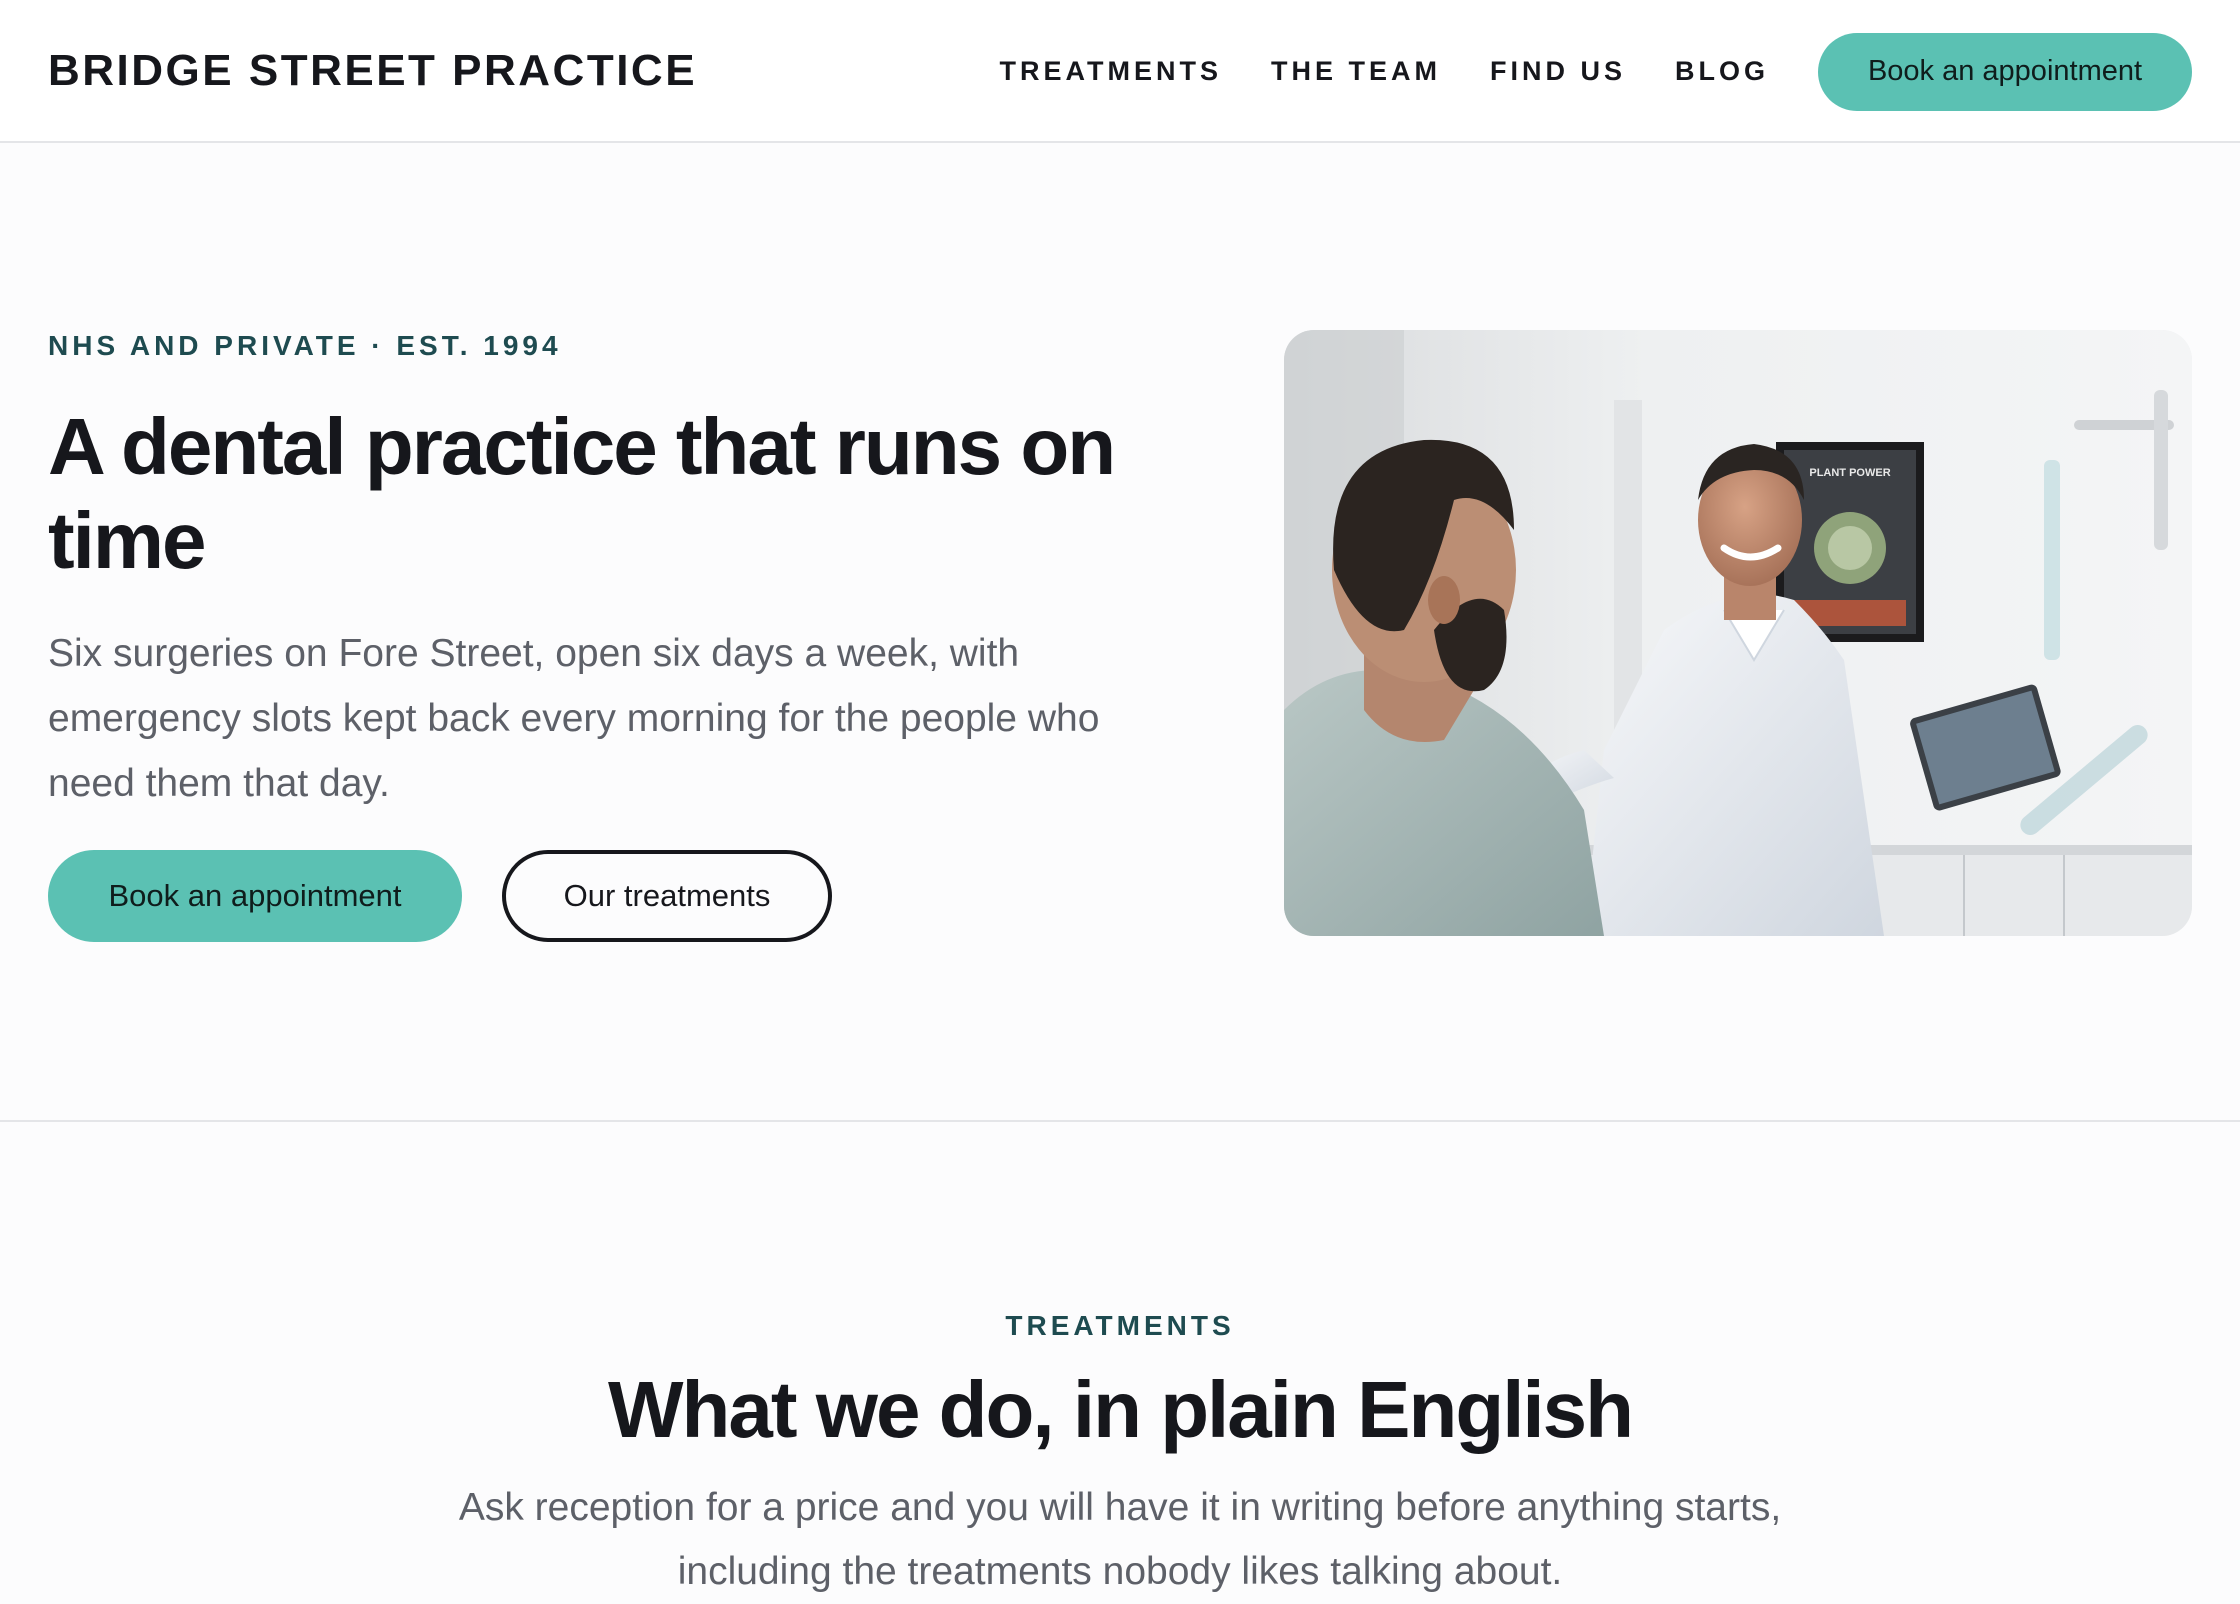 The height and width of the screenshot is (1604, 2240). I want to click on hero-title: A dental practice that runs on time, so click(582, 493).